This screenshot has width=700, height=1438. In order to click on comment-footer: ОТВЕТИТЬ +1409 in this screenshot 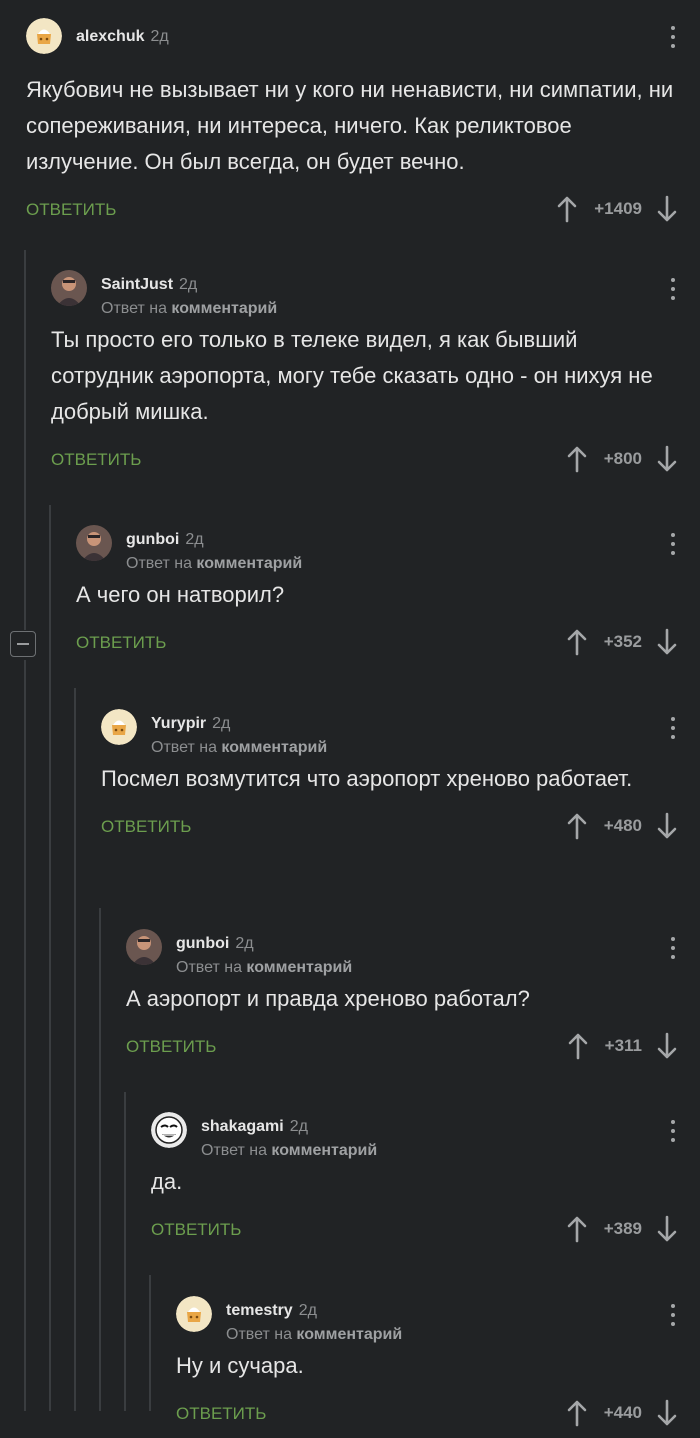, I will do `click(363, 214)`.